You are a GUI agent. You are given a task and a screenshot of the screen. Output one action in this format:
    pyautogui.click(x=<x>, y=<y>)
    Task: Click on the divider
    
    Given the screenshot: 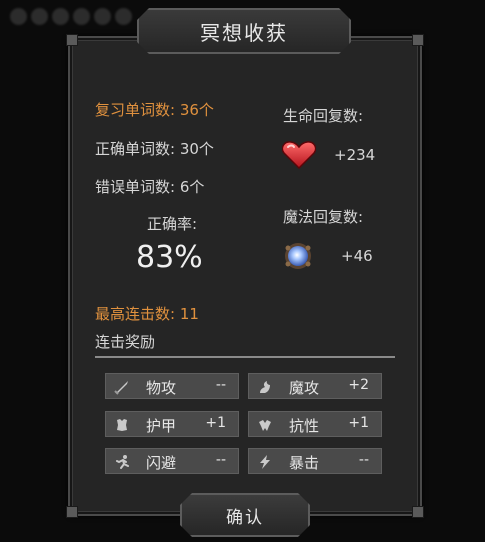 What is the action you would take?
    pyautogui.click(x=245, y=357)
    